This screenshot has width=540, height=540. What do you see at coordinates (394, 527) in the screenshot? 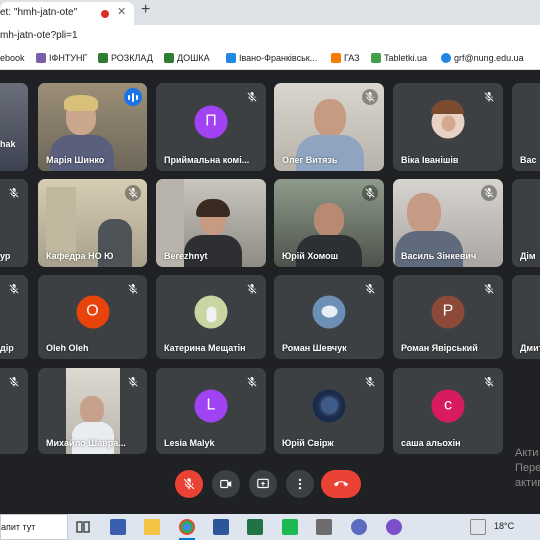
I see `viber-icon` at bounding box center [394, 527].